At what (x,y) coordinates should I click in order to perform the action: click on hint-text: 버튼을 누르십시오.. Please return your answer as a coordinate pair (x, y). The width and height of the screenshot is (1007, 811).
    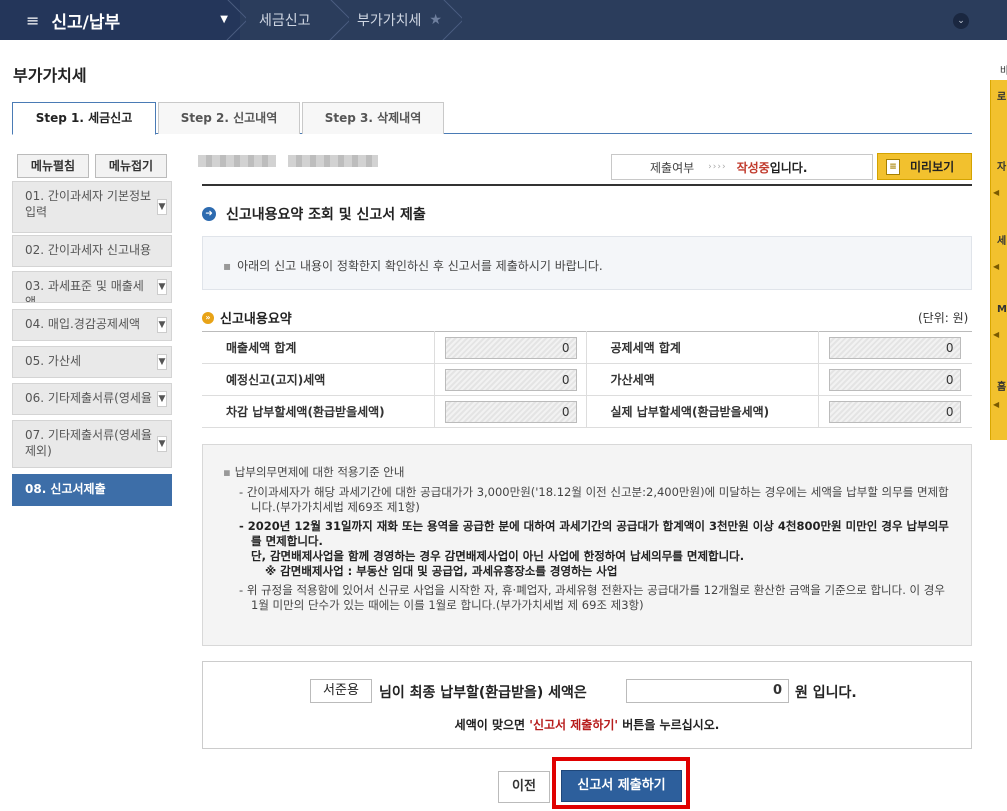
    Looking at the image, I should click on (669, 725).